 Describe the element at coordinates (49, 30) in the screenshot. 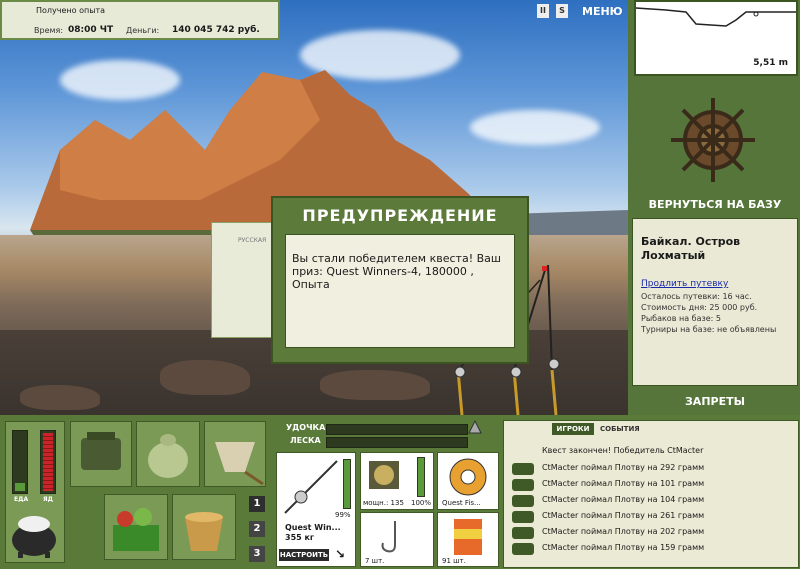

I see `time-label: Время:` at that location.